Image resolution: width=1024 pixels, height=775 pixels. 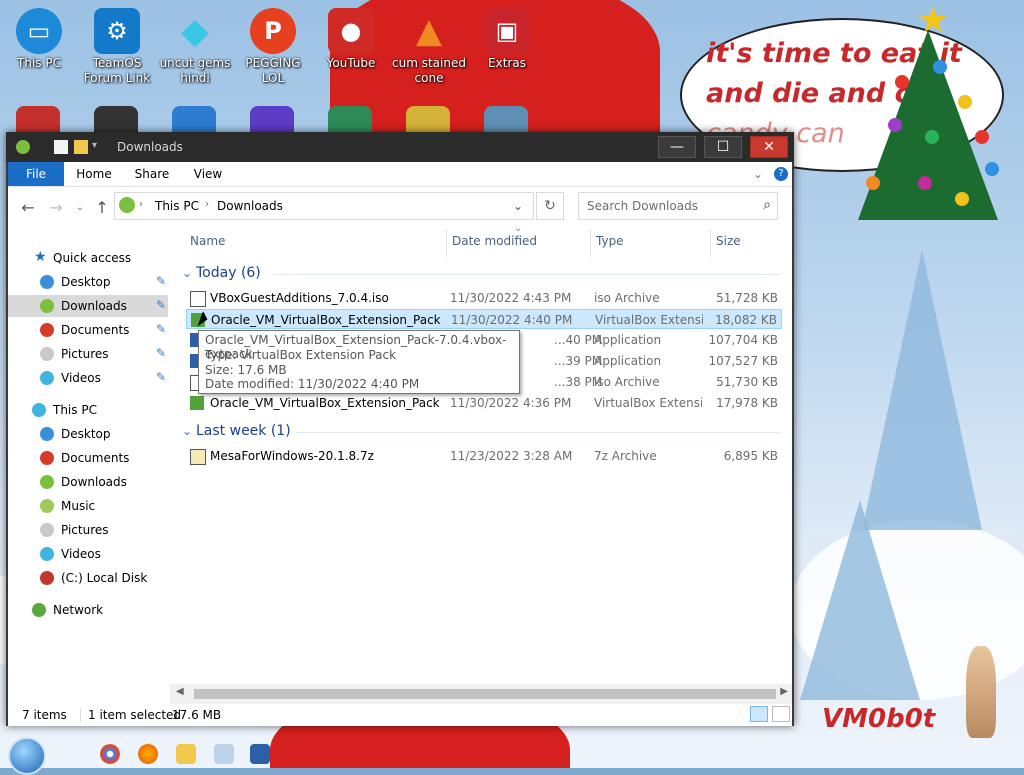 What do you see at coordinates (728, 244) in the screenshot?
I see `column-header-size: Size` at bounding box center [728, 244].